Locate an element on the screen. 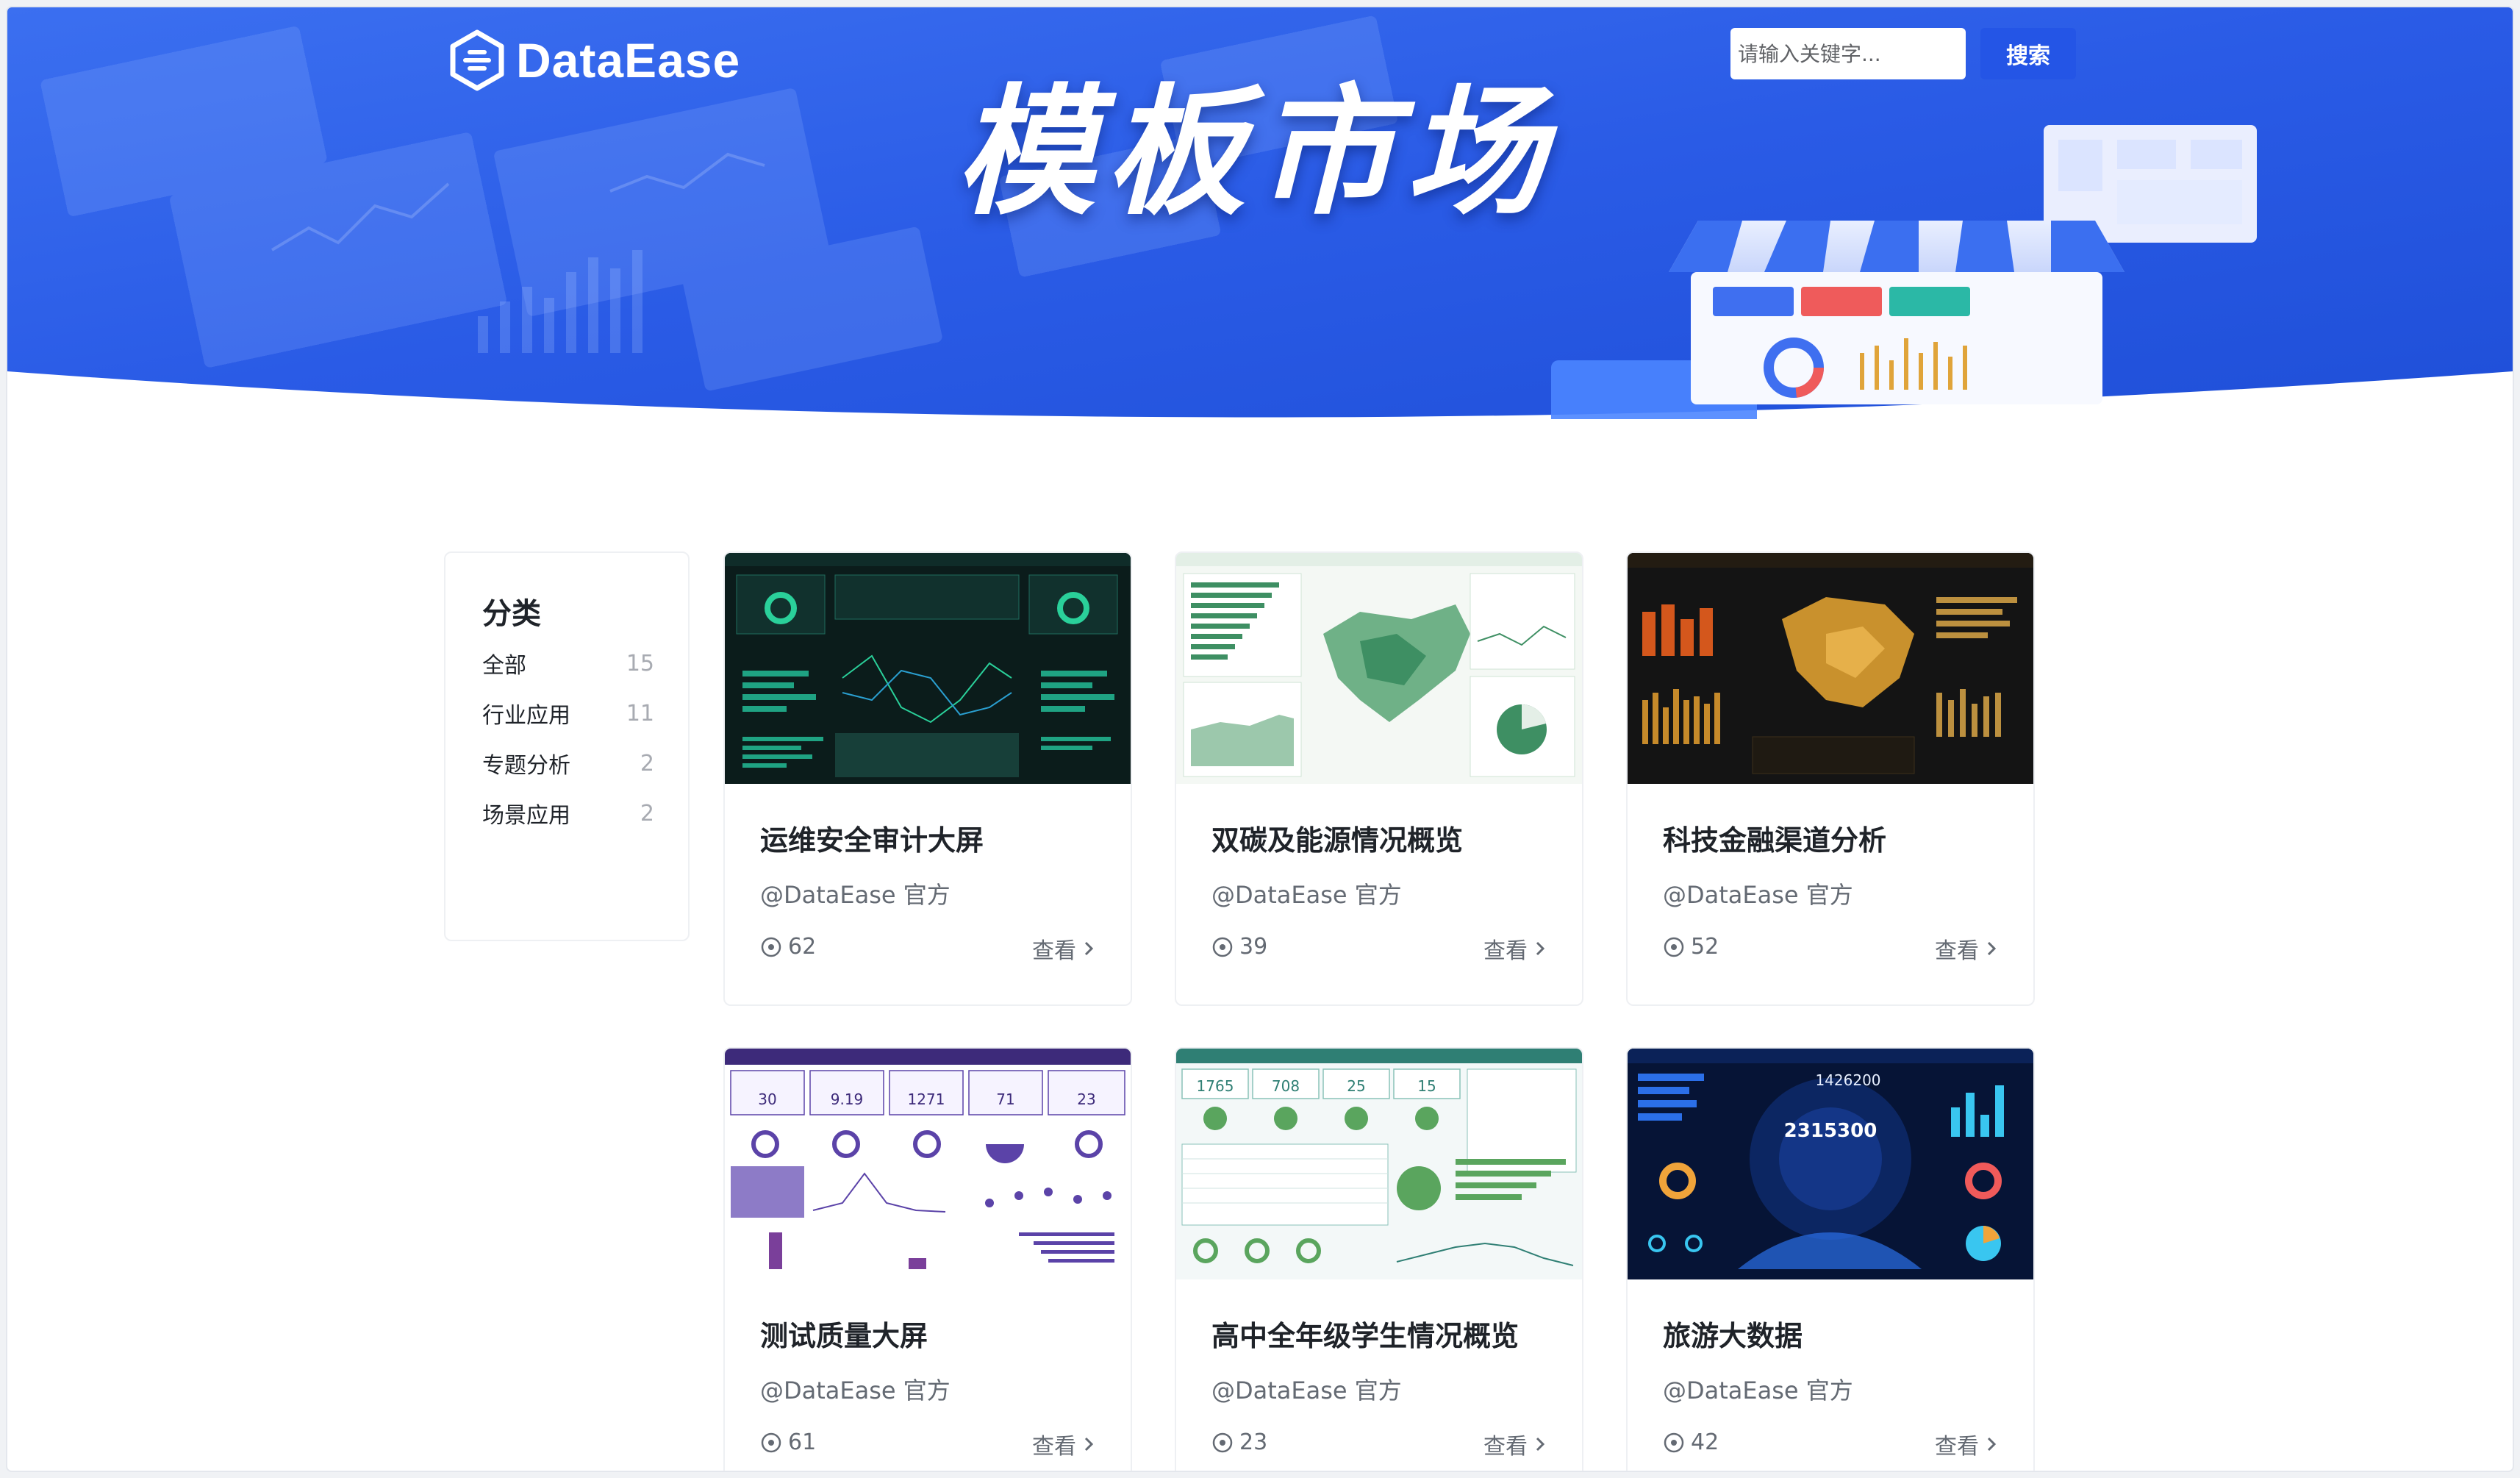  sidebar-title: 分类 is located at coordinates (511, 614).